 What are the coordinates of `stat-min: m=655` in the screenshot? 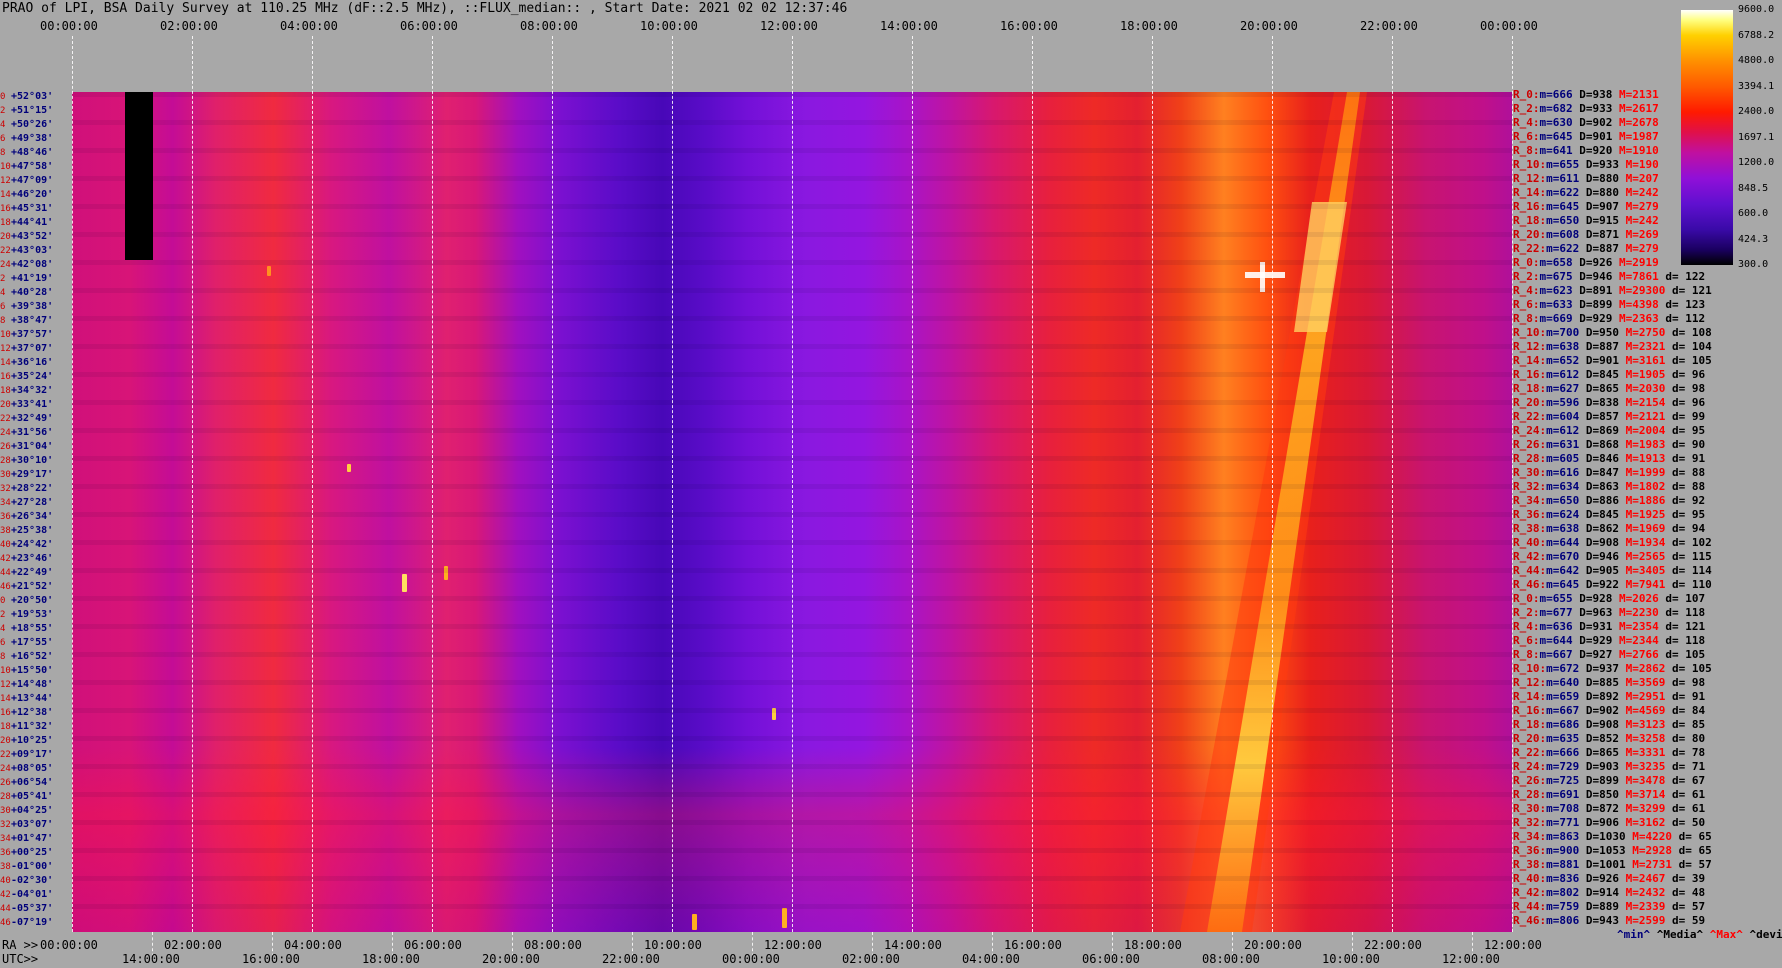 It's located at (1566, 164).